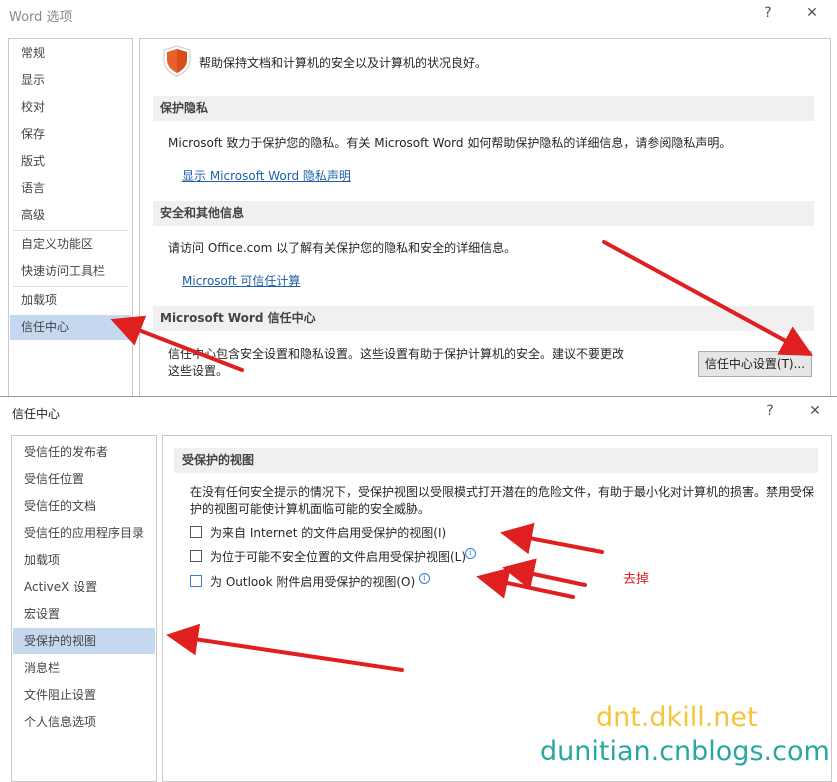  I want to click on nav-item-language: 语言, so click(70, 188).